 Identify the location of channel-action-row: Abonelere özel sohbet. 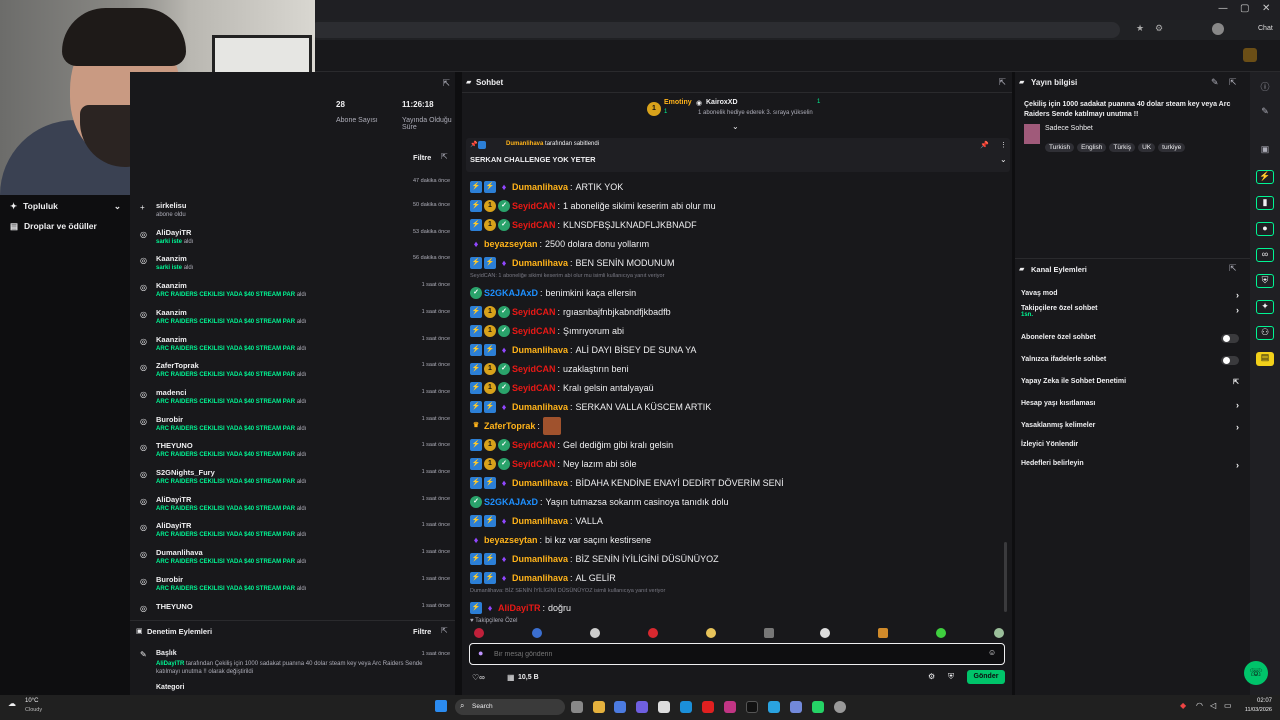
(1130, 338).